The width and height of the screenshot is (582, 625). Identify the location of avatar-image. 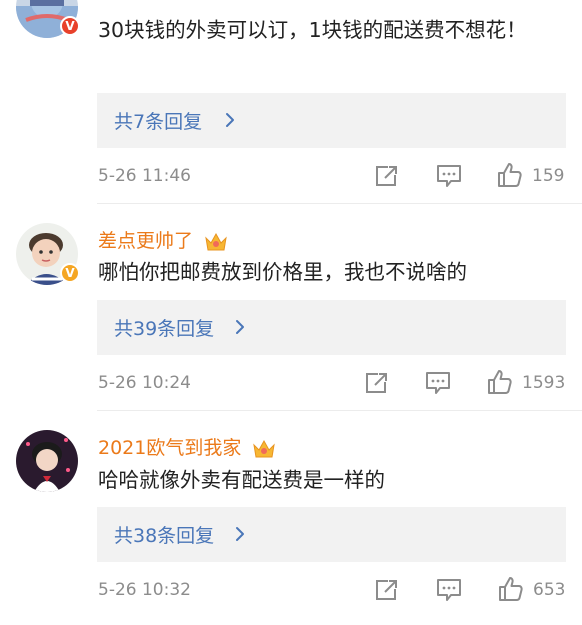
(47, 461).